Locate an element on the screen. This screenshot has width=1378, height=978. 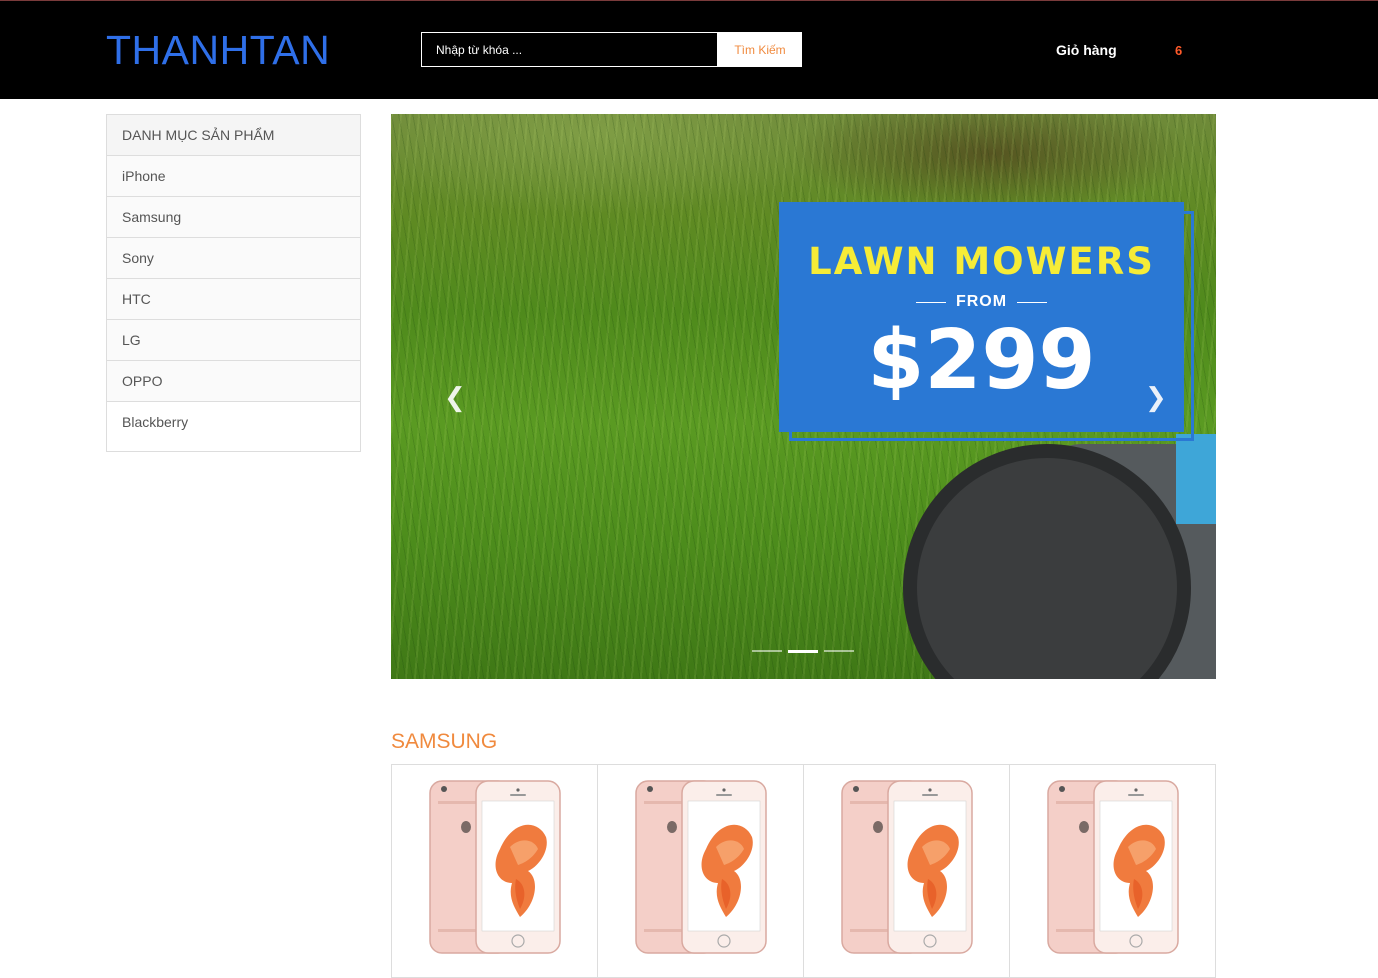
carousel-indicator-active is located at coordinates (803, 651).